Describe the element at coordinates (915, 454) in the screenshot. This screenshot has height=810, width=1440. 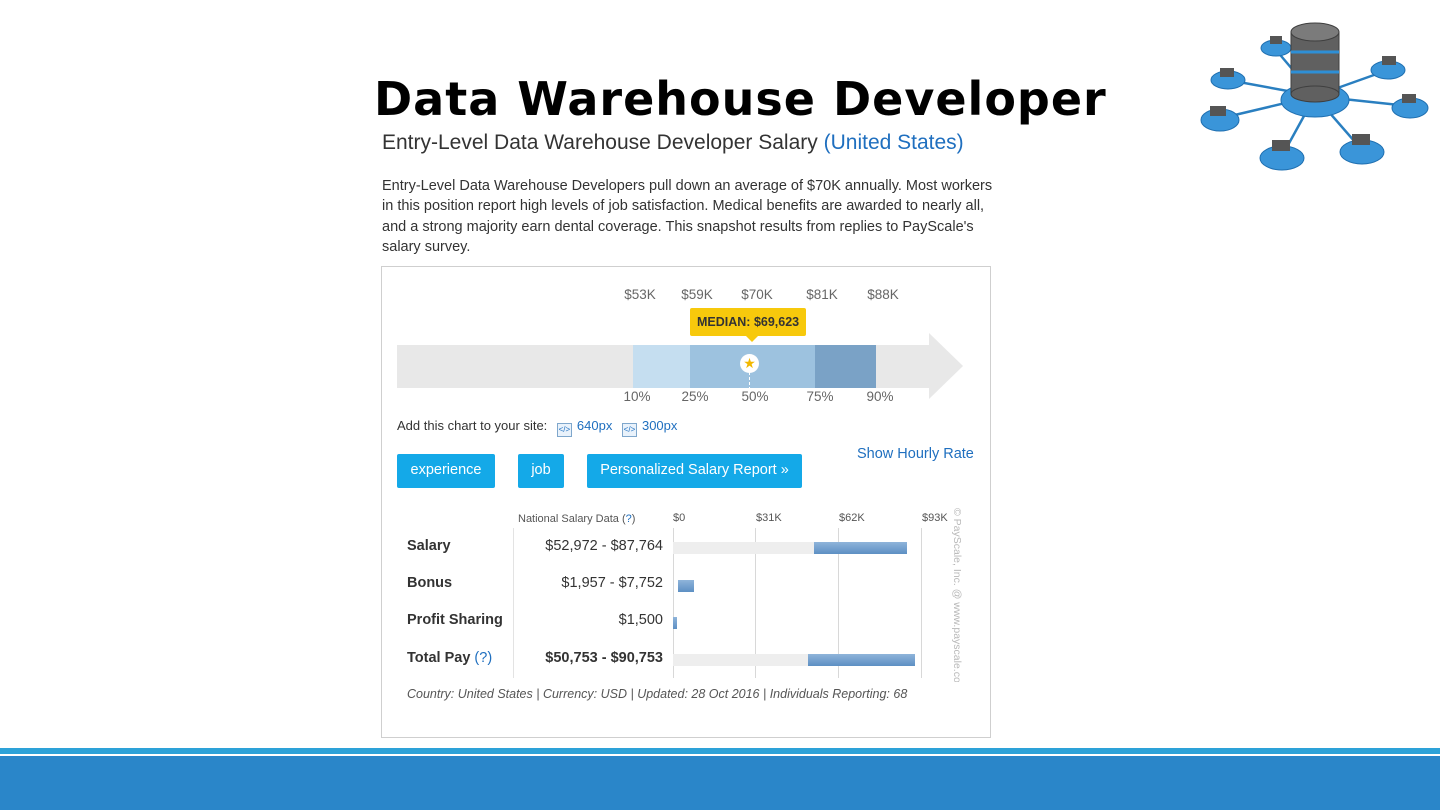
I see `show-hourly-rate-link: Show Hourly Rate` at that location.